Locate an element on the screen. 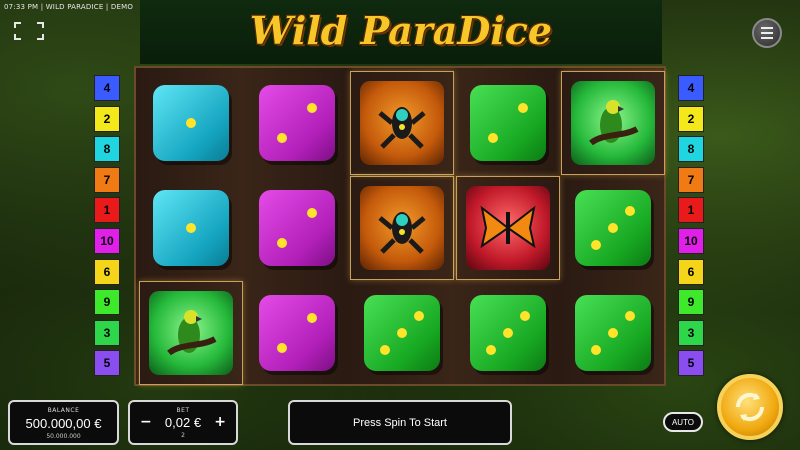  menu-button is located at coordinates (767, 33).